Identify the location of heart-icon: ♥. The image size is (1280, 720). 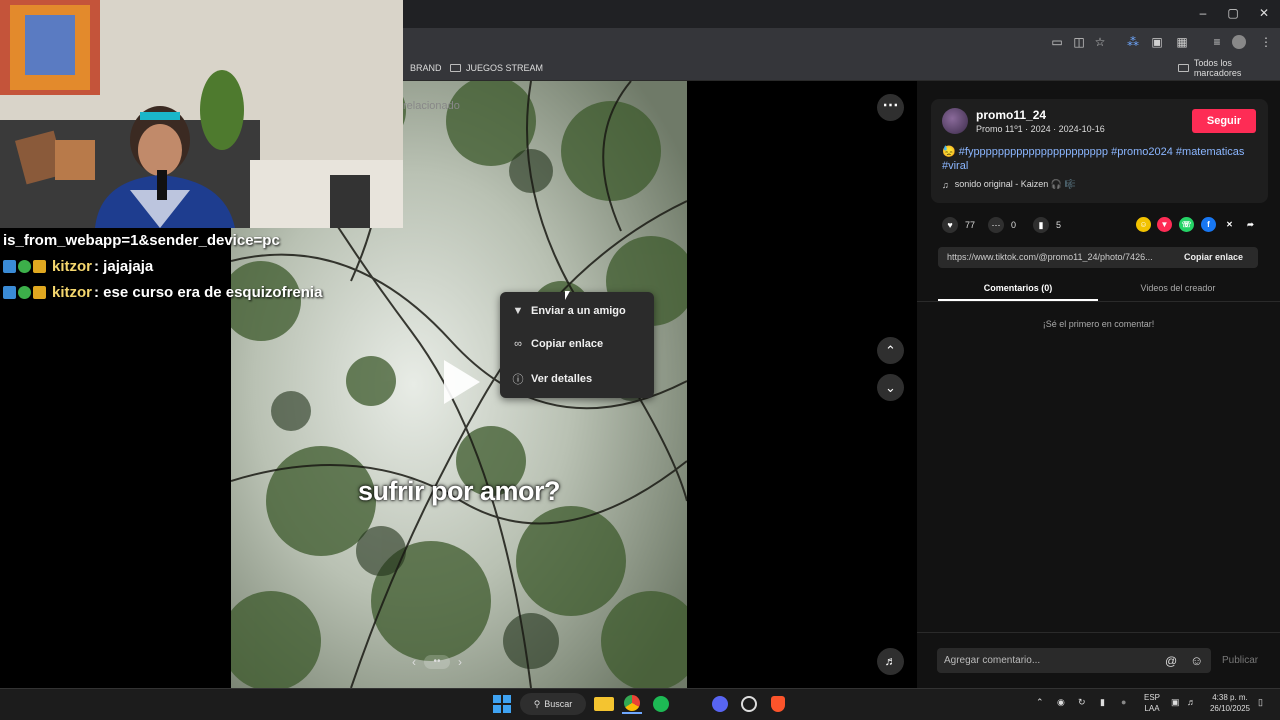
(950, 225).